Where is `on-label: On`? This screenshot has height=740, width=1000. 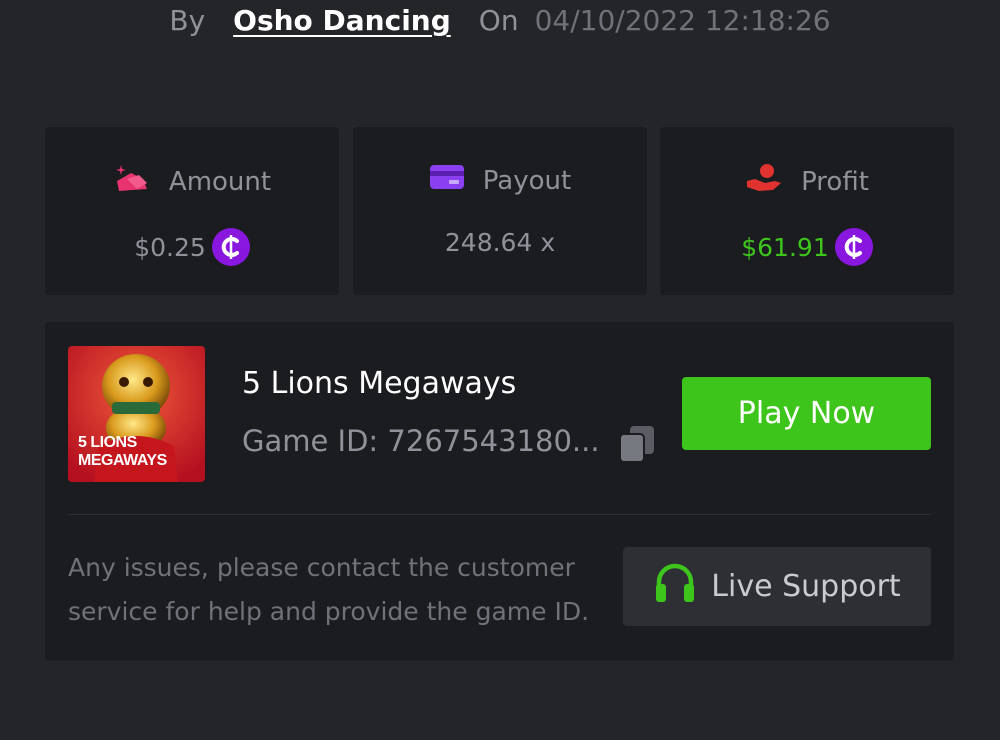
on-label: On is located at coordinates (498, 20).